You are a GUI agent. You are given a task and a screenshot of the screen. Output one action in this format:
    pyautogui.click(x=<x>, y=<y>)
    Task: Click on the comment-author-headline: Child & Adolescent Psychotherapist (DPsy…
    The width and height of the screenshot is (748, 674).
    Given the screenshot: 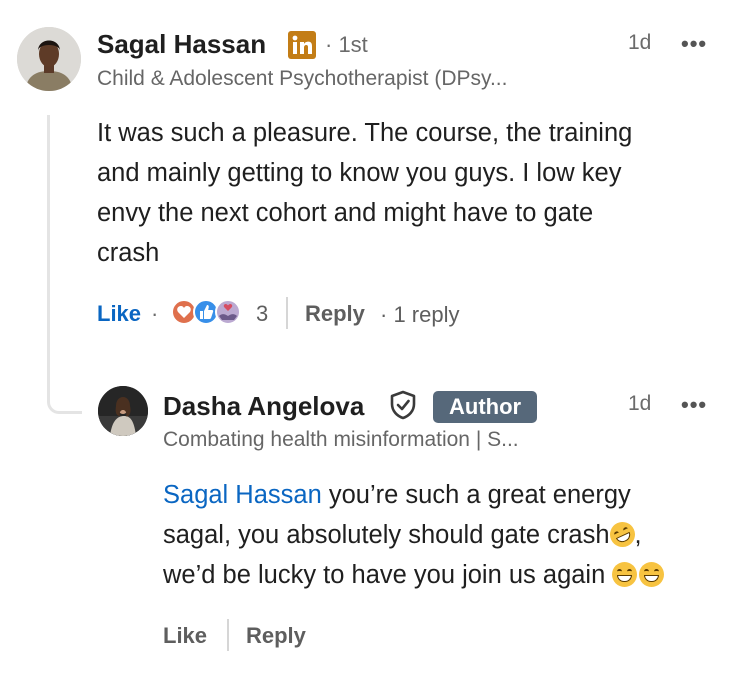 What is the action you would take?
    pyautogui.click(x=302, y=78)
    